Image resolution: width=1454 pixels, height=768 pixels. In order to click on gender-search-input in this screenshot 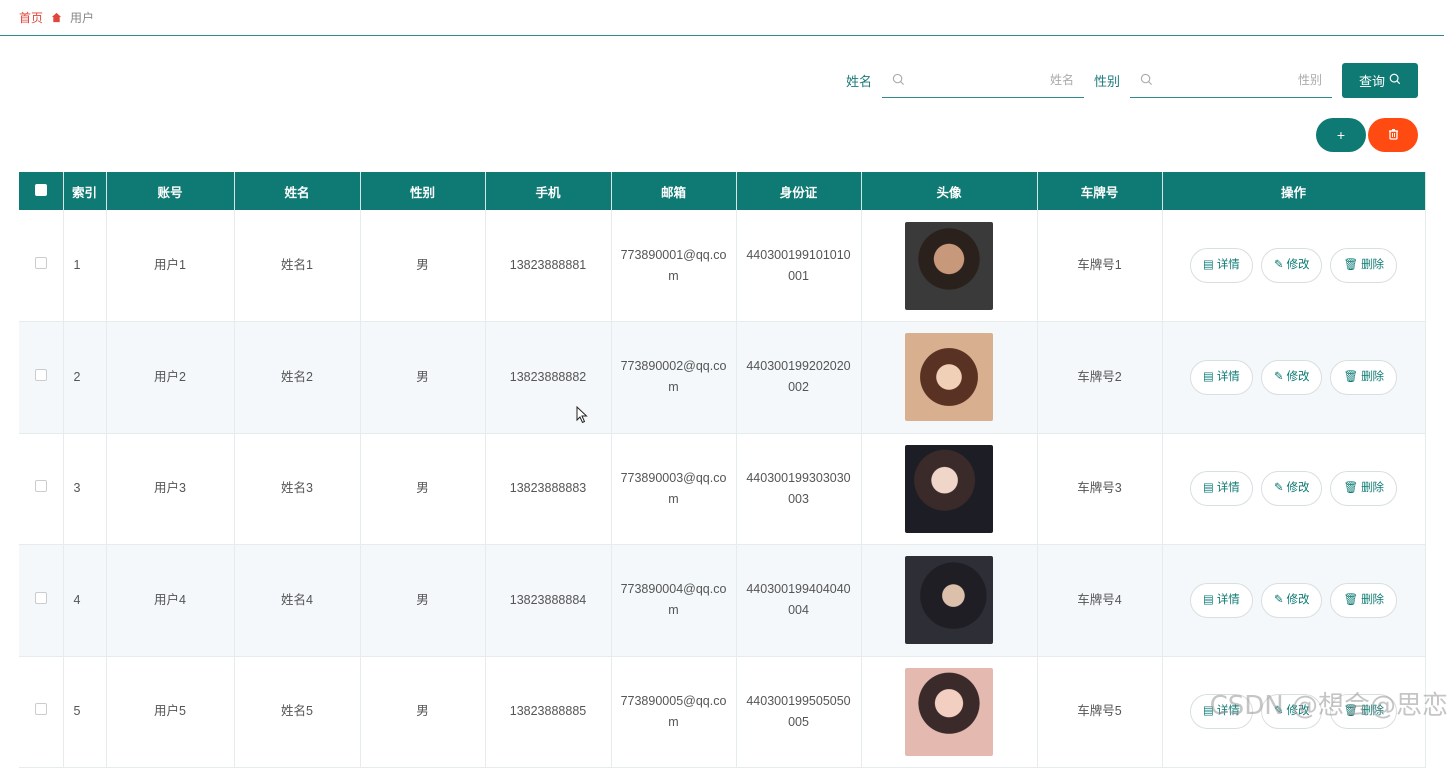, I will do `click(1238, 80)`.